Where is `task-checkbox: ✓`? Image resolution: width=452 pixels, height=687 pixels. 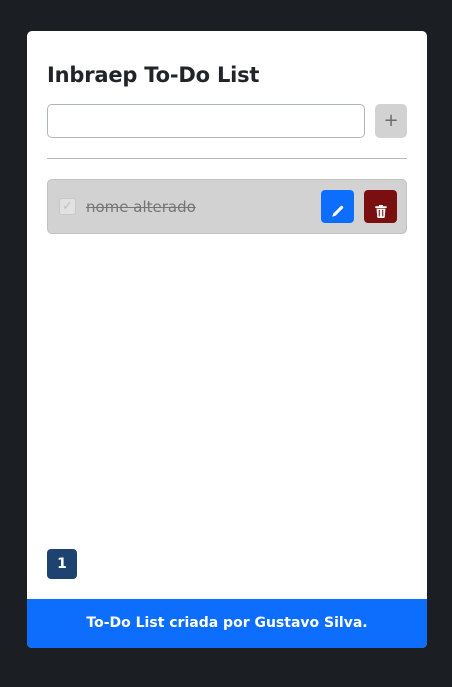 task-checkbox: ✓ is located at coordinates (67, 206).